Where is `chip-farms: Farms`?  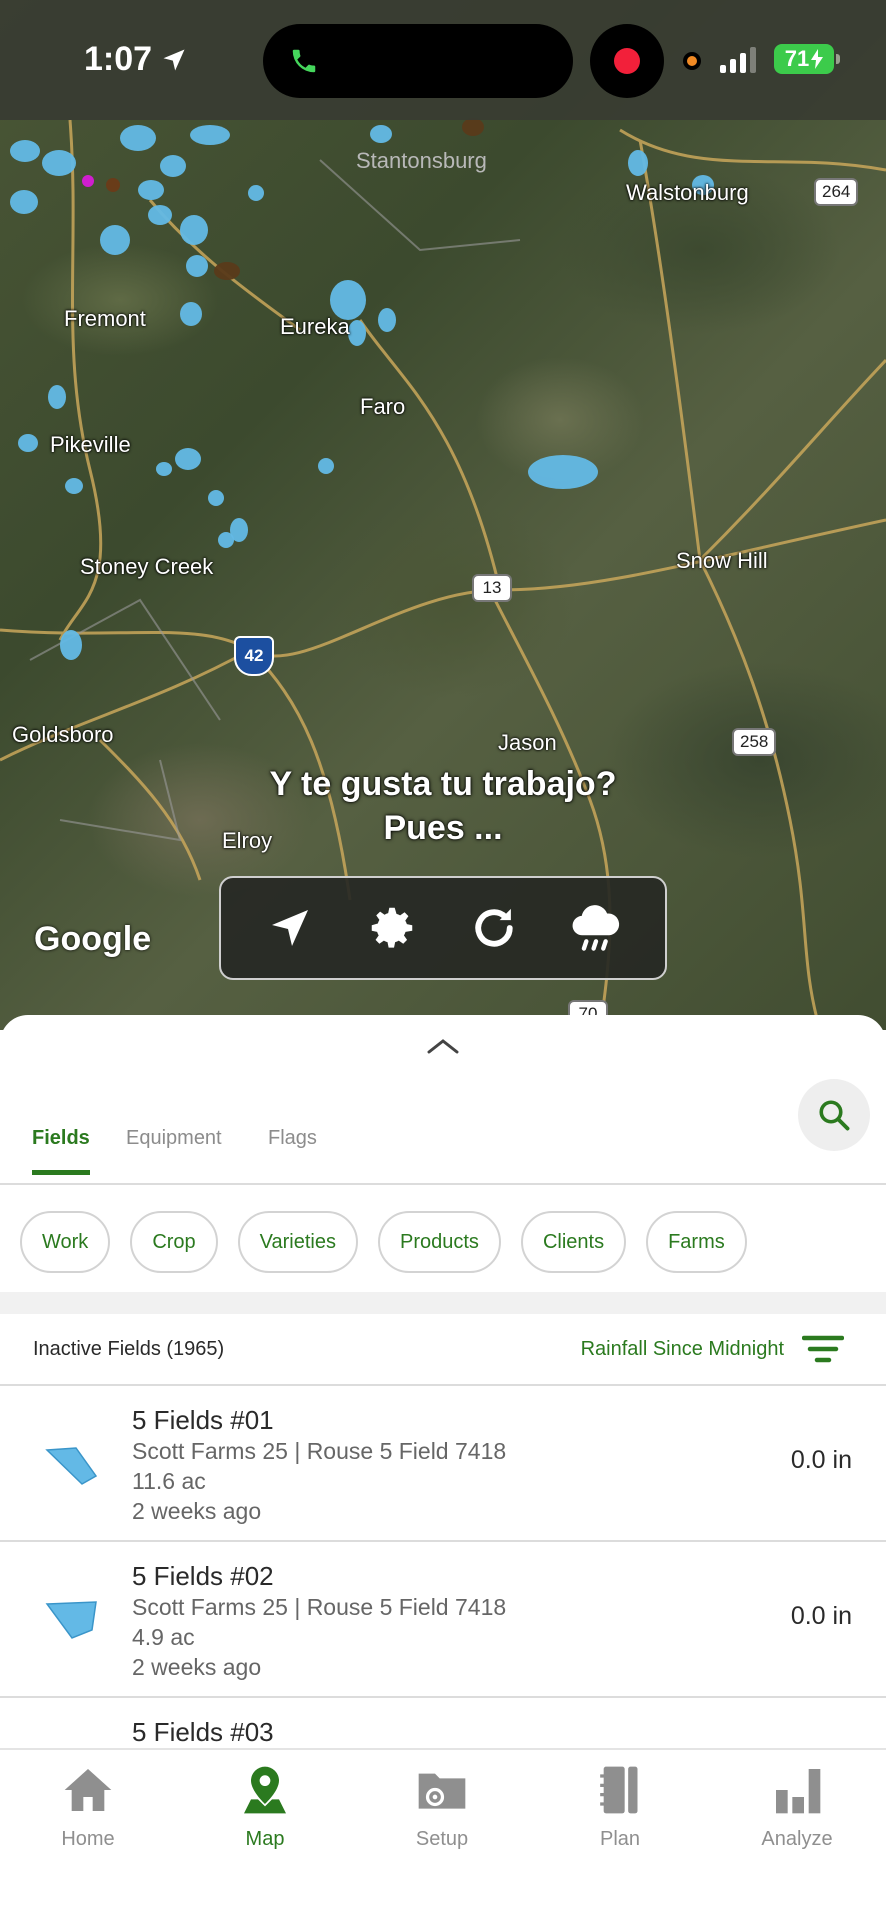
chip-farms: Farms is located at coordinates (696, 1242).